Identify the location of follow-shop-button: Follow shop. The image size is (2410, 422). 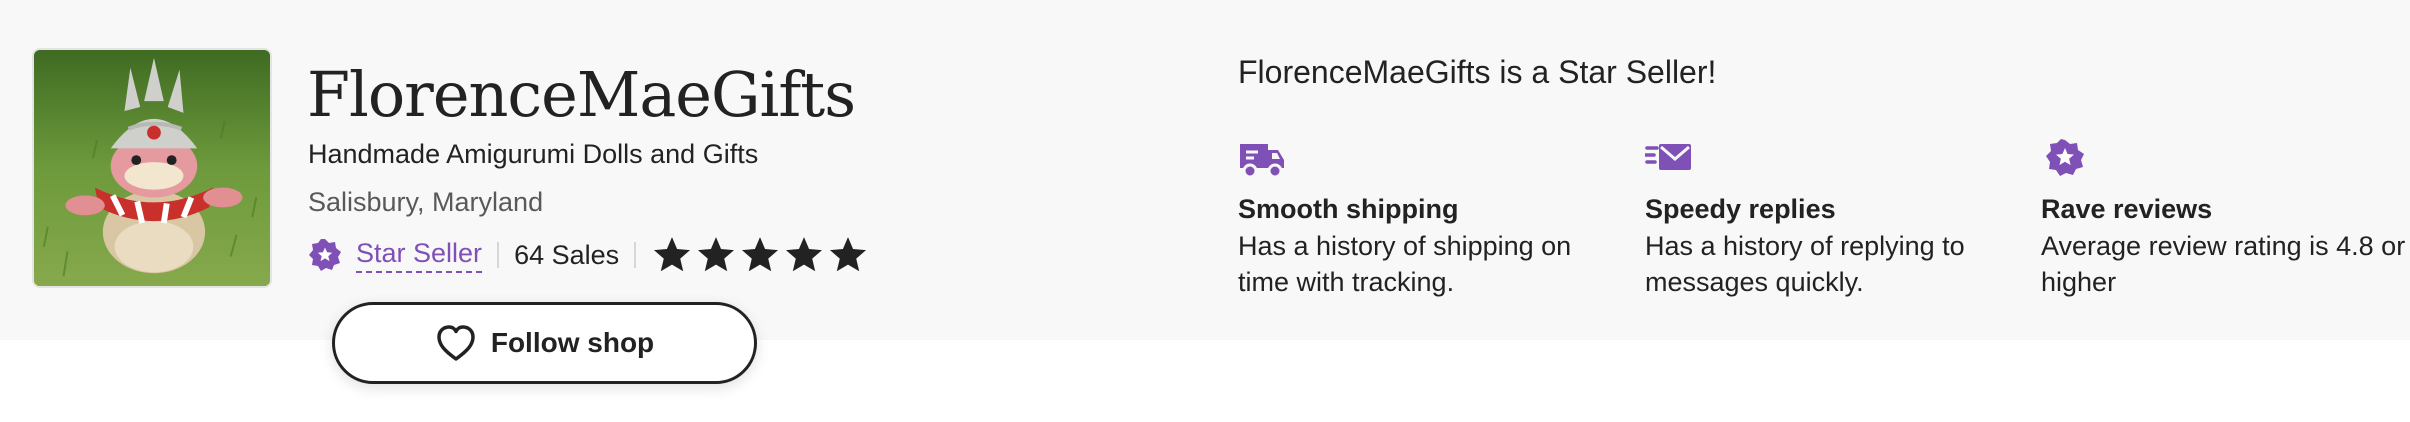
(544, 343).